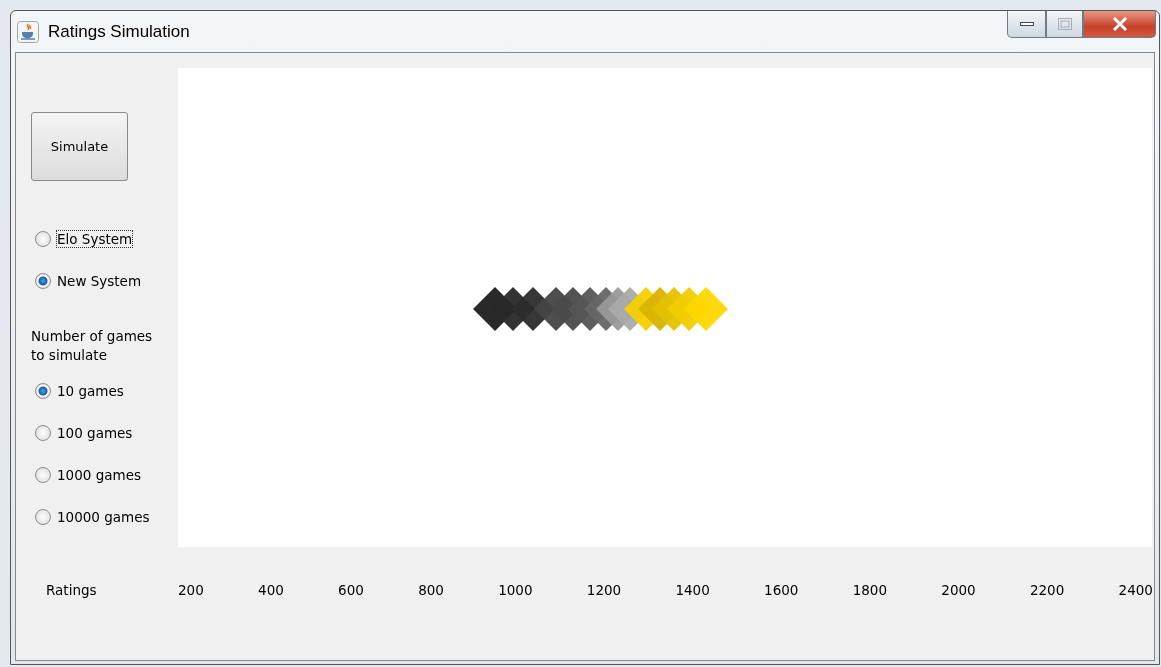 The image size is (1161, 667). Describe the element at coordinates (1135, 590) in the screenshot. I see `tick-label: 2400` at that location.